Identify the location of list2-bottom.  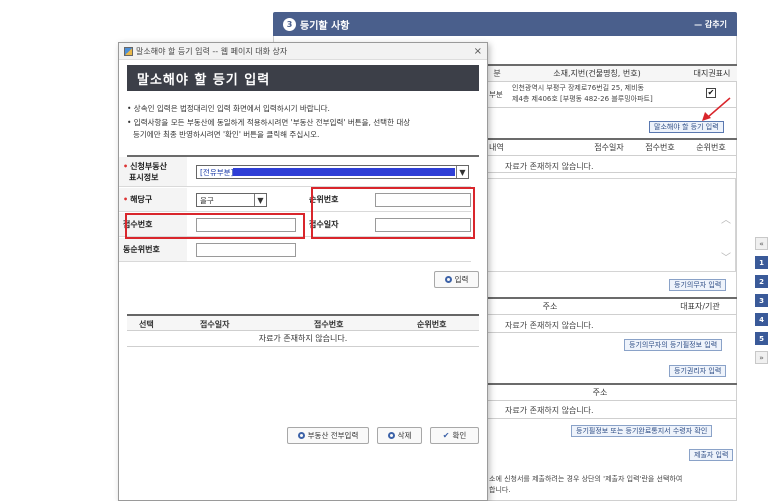
(612, 332).